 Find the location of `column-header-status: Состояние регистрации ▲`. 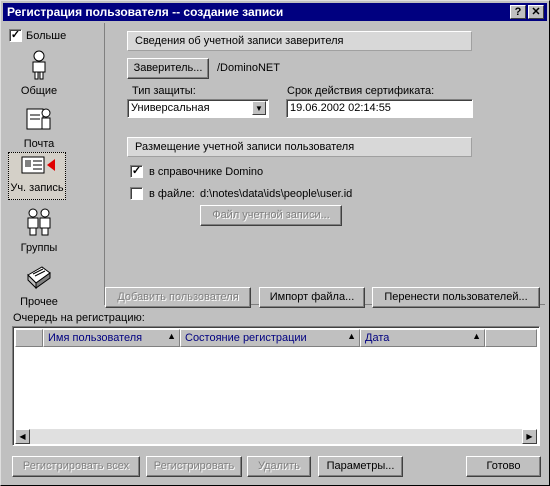

column-header-status: Состояние регистрации ▲ is located at coordinates (270, 338).